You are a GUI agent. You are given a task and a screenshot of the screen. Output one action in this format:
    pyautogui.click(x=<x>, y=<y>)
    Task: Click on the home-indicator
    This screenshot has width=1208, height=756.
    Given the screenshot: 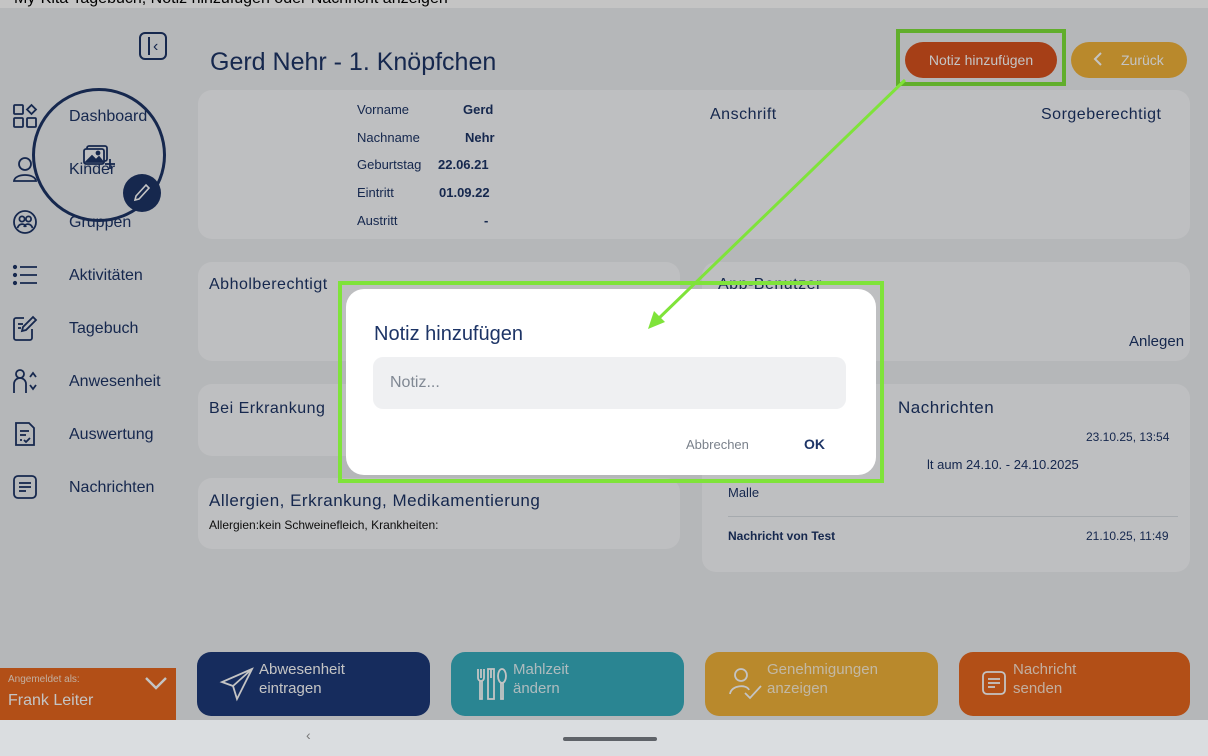 What is the action you would take?
    pyautogui.click(x=610, y=739)
    